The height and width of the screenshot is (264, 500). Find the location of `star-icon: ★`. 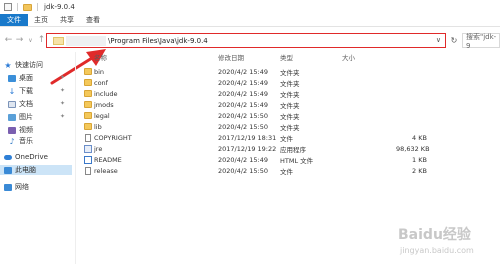

star-icon: ★ is located at coordinates (8, 65).